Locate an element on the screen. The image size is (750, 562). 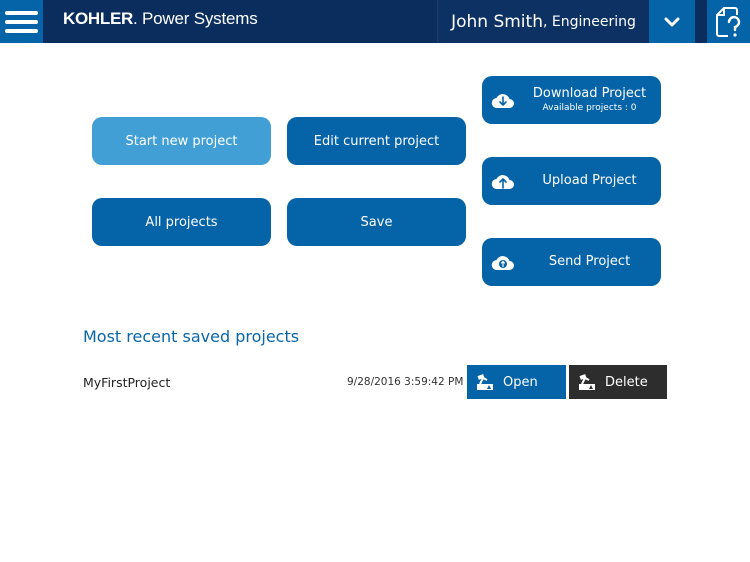
hamburger-menu-icon is located at coordinates (21, 21).